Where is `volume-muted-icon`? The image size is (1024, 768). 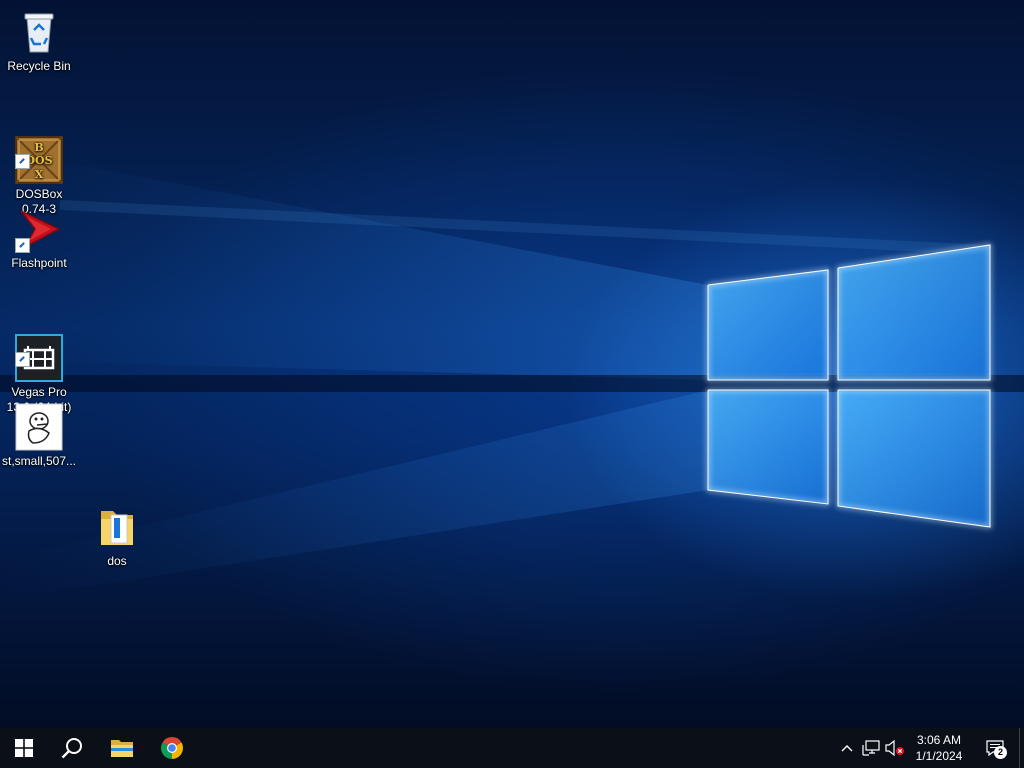 volume-muted-icon is located at coordinates (894, 748).